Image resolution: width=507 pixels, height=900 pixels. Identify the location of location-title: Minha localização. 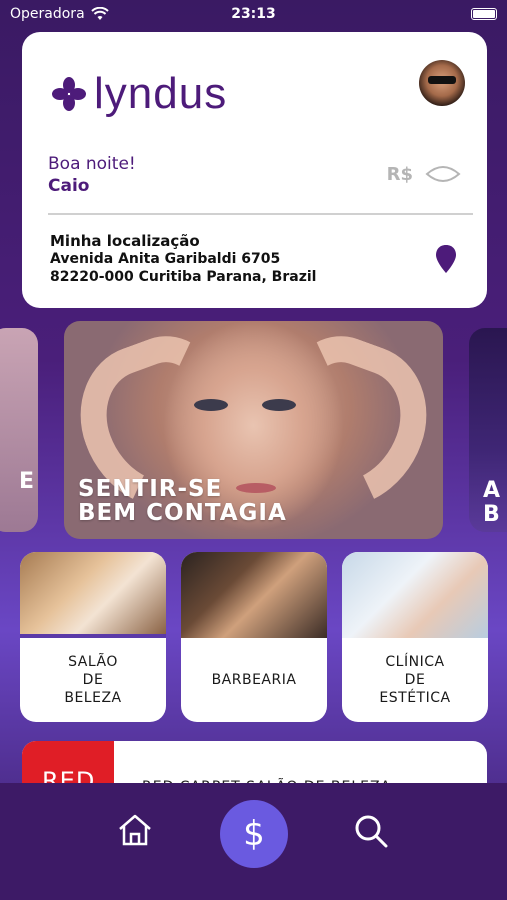
(125, 241).